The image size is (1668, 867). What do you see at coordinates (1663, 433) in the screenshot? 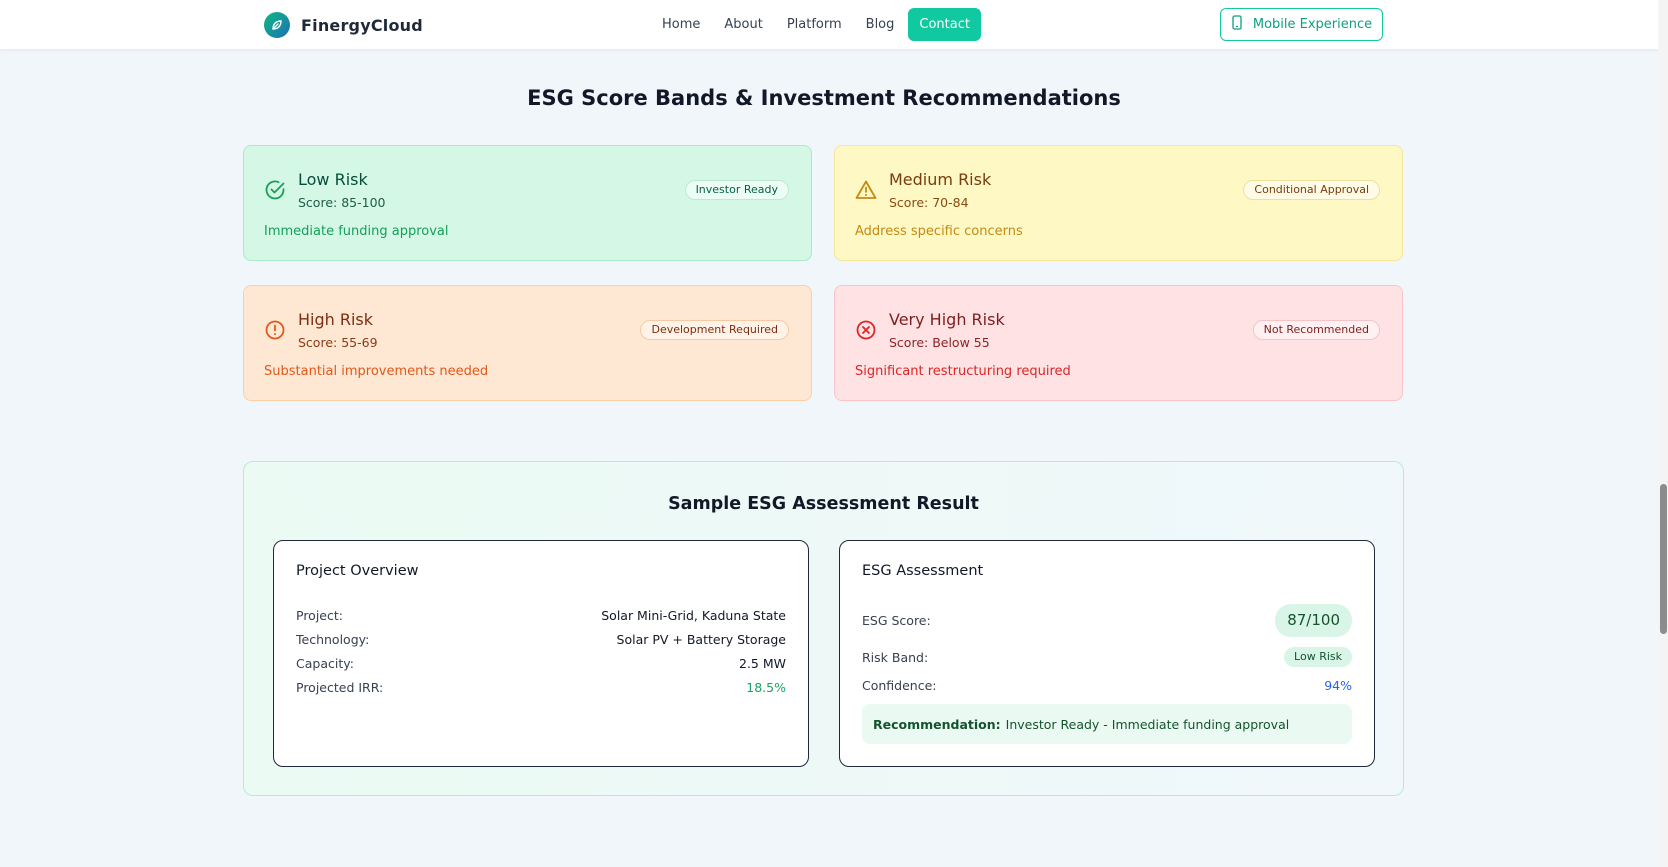
I see `page-scrollbar` at bounding box center [1663, 433].